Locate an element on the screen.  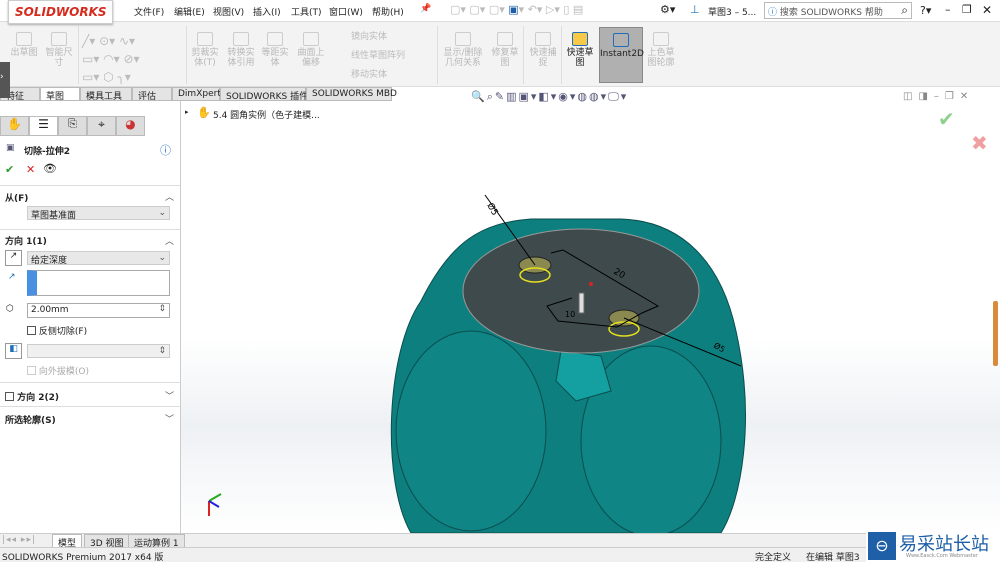
direction-reference-box is located at coordinates (98, 283).